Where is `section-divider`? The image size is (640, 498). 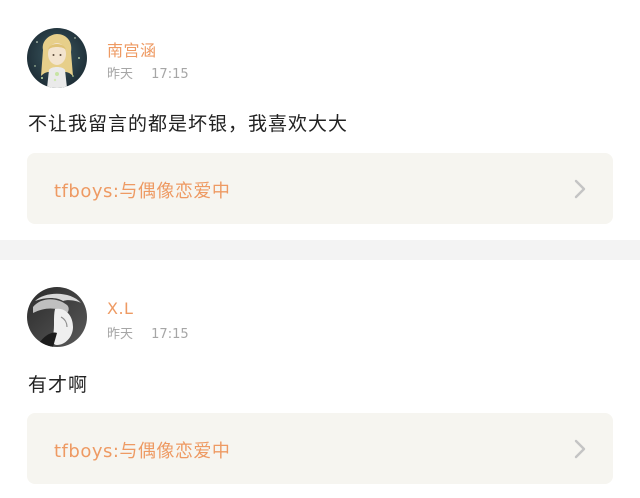
section-divider is located at coordinates (320, 250).